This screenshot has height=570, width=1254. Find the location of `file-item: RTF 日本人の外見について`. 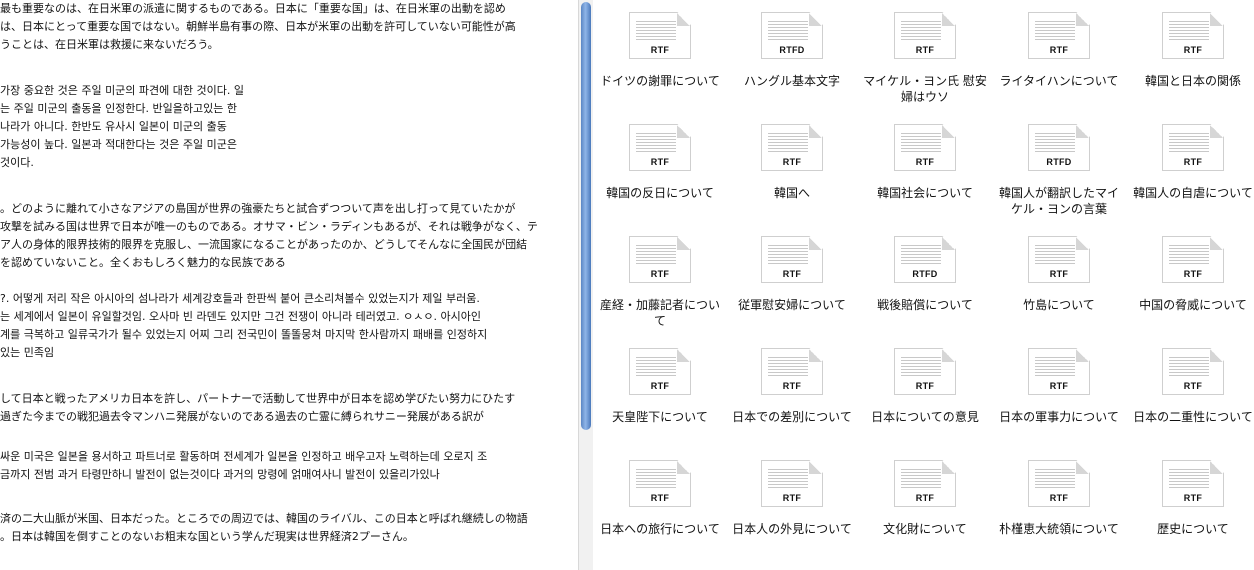

file-item: RTF 日本人の外見について is located at coordinates (792, 498).